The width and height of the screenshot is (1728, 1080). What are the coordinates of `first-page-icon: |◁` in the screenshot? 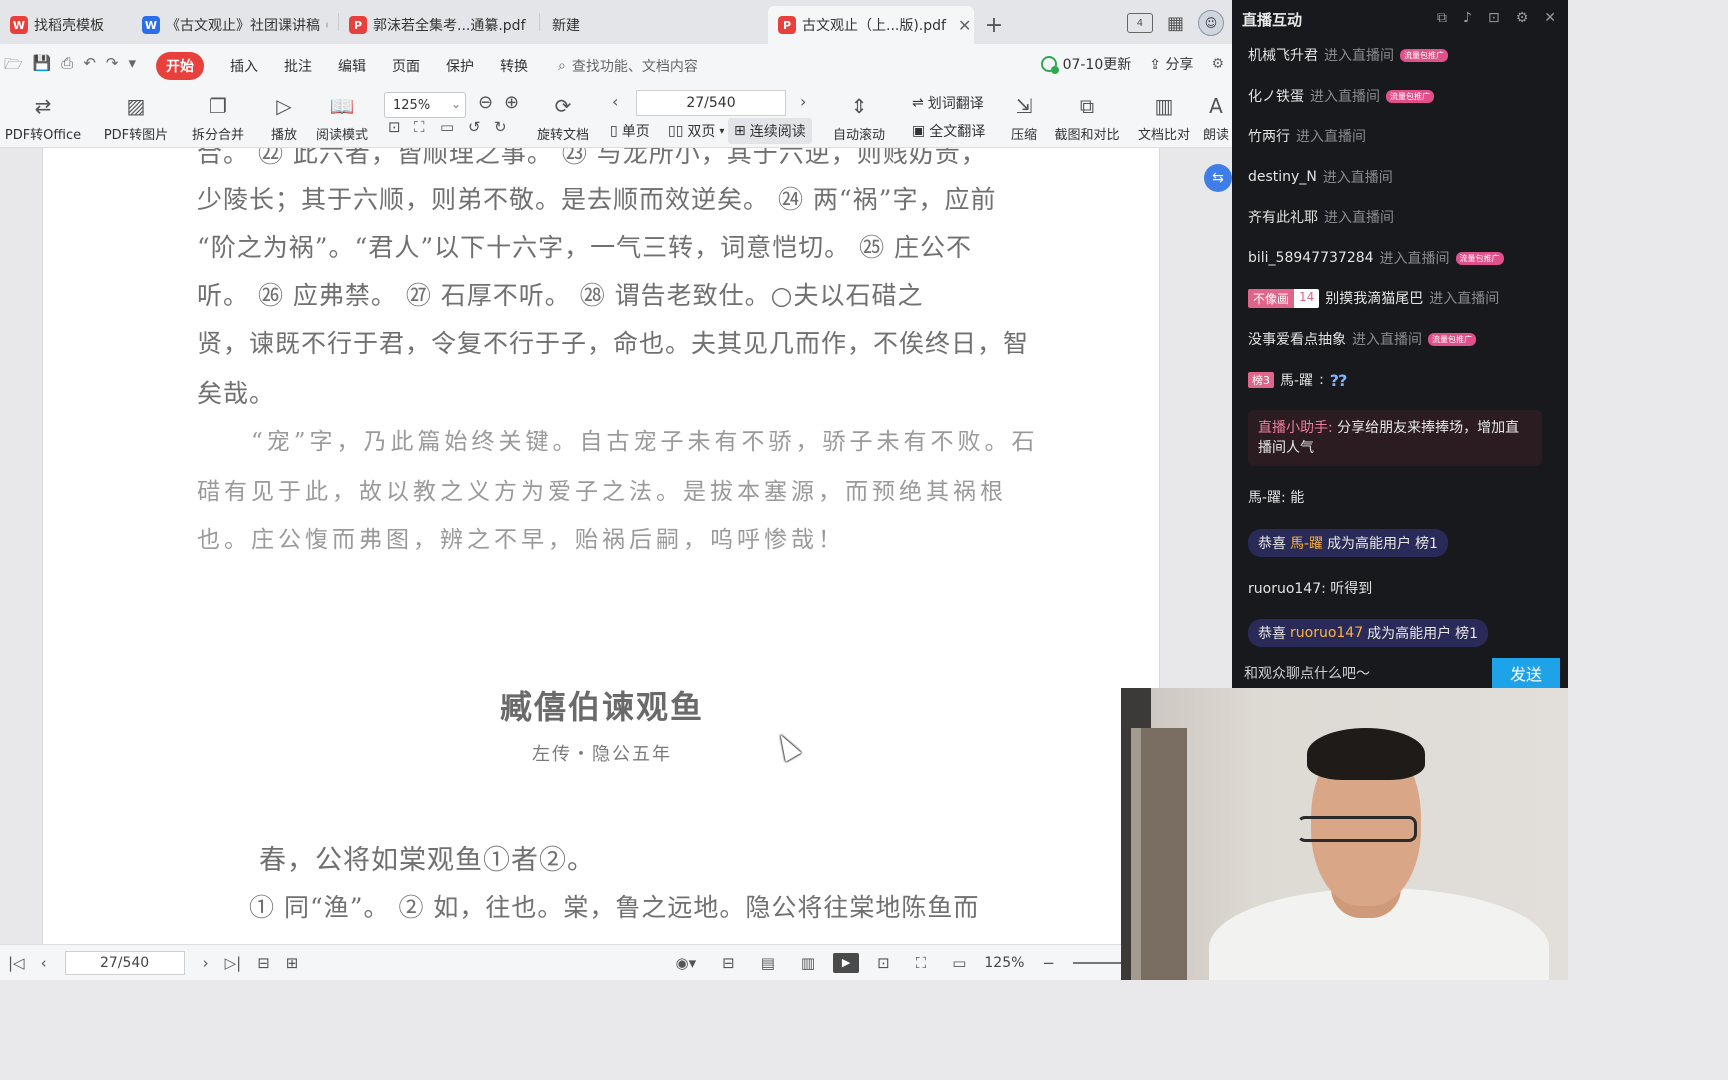 It's located at (16, 963).